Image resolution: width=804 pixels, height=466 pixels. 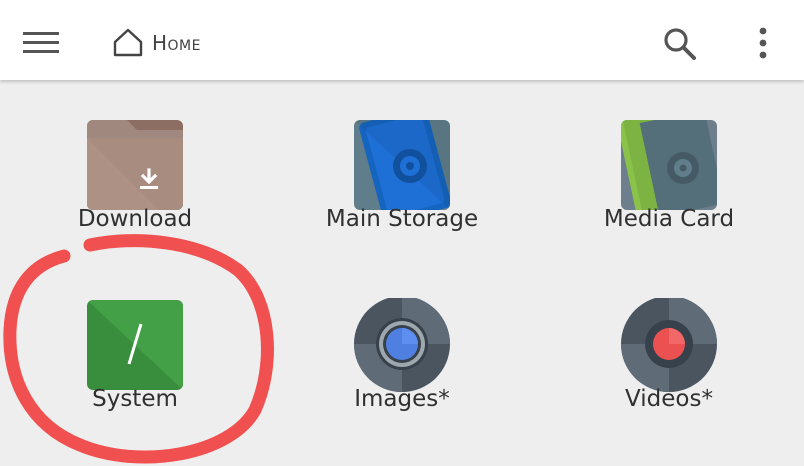 I want to click on more-vertical-icon, so click(x=763, y=43).